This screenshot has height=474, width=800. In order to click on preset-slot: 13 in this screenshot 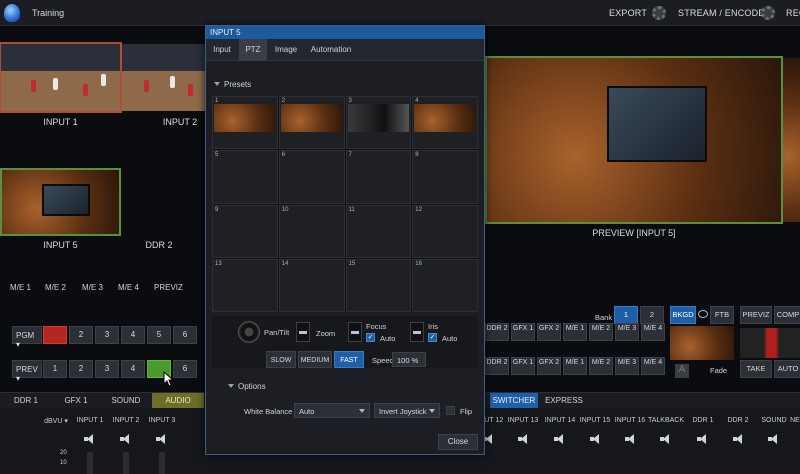, I will do `click(245, 285)`.